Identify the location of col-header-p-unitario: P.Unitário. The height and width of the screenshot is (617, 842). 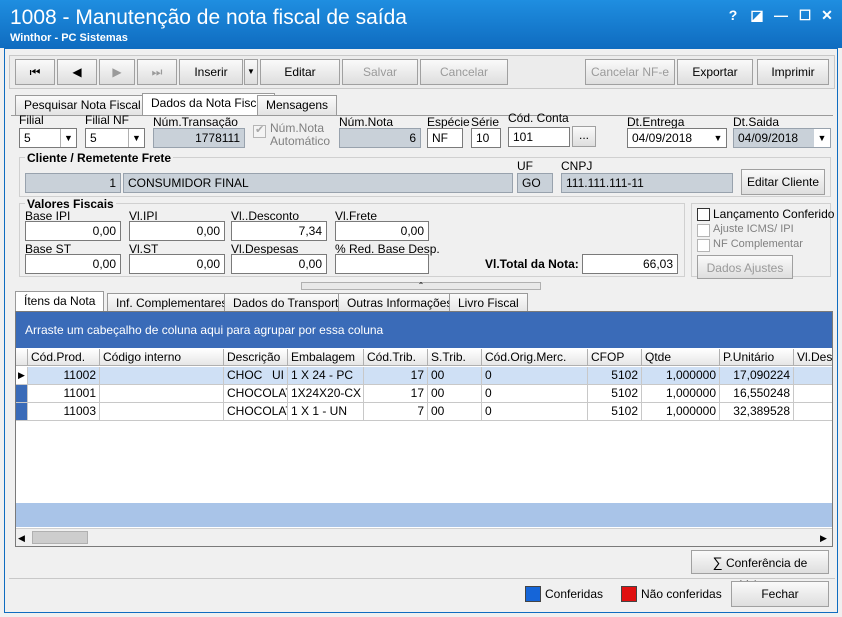
(757, 357).